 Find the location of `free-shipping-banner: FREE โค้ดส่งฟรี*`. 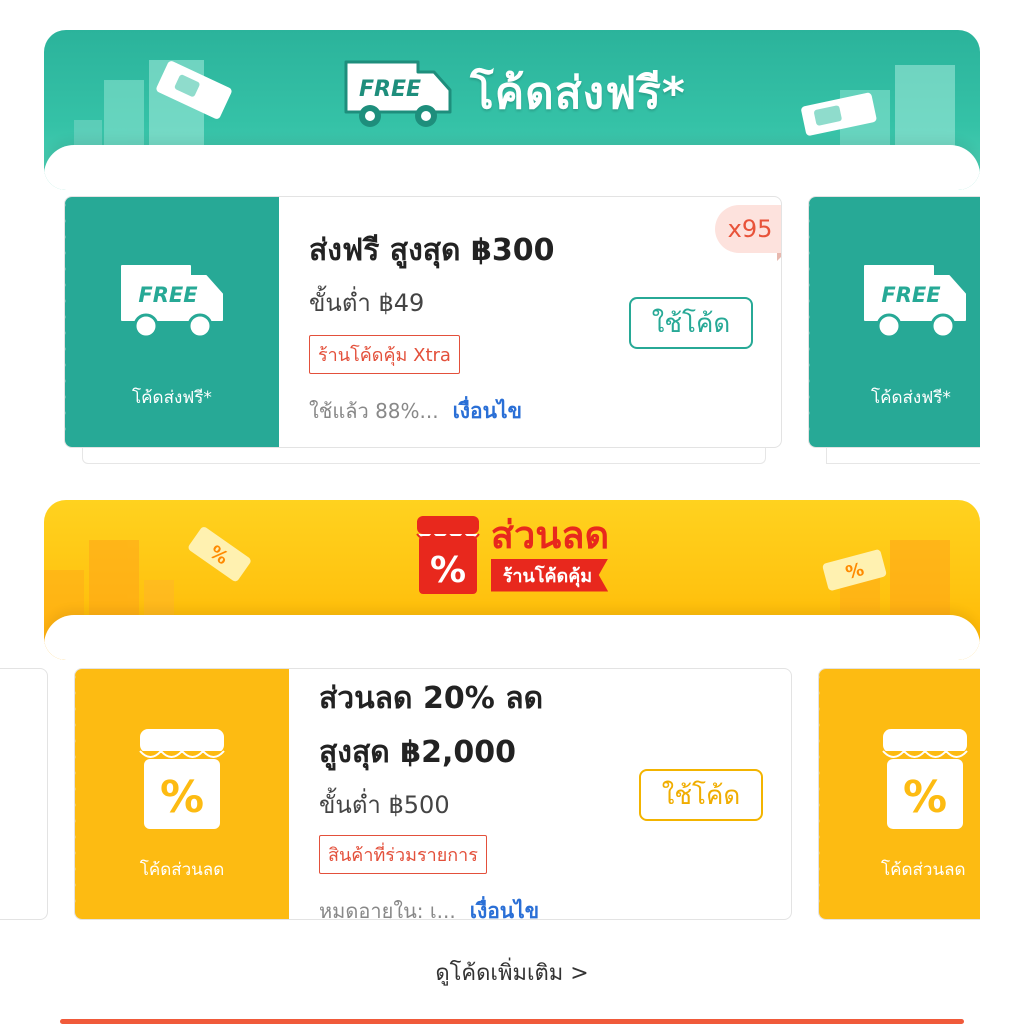

free-shipping-banner: FREE โค้ดส่งฟรี* is located at coordinates (512, 110).